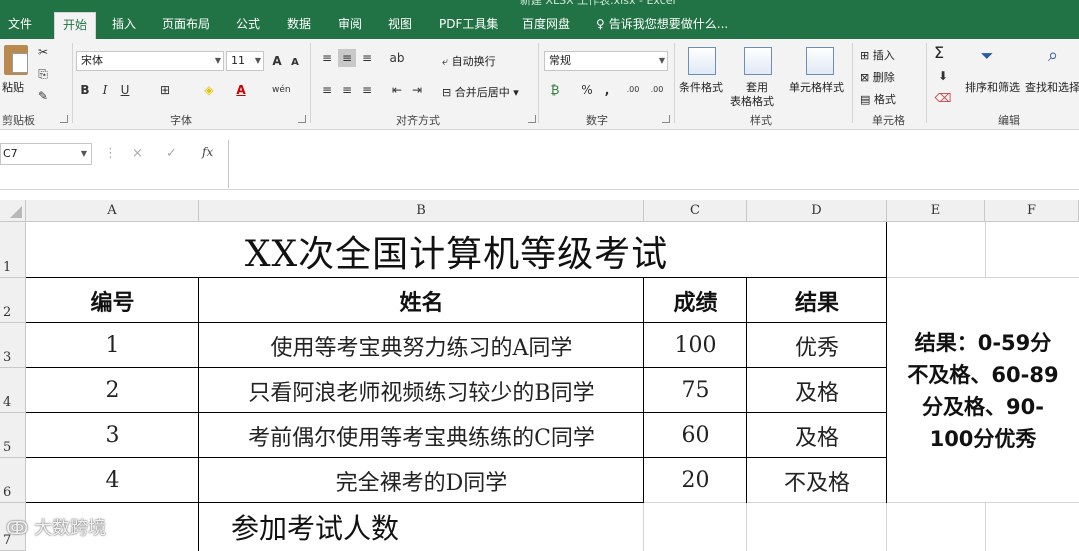 The height and width of the screenshot is (551, 1079). Describe the element at coordinates (295, 63) in the screenshot. I see `shrink-font-button: A` at that location.